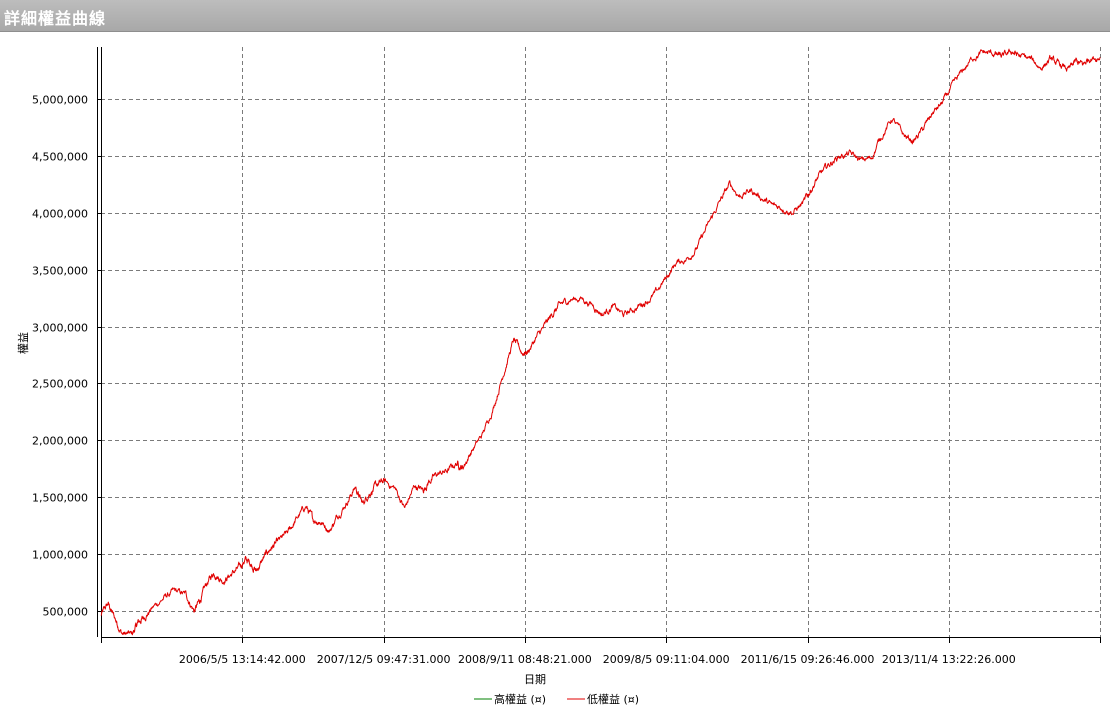 This screenshot has height=714, width=1110. I want to click on y-tick-label: 500,000, so click(66, 612).